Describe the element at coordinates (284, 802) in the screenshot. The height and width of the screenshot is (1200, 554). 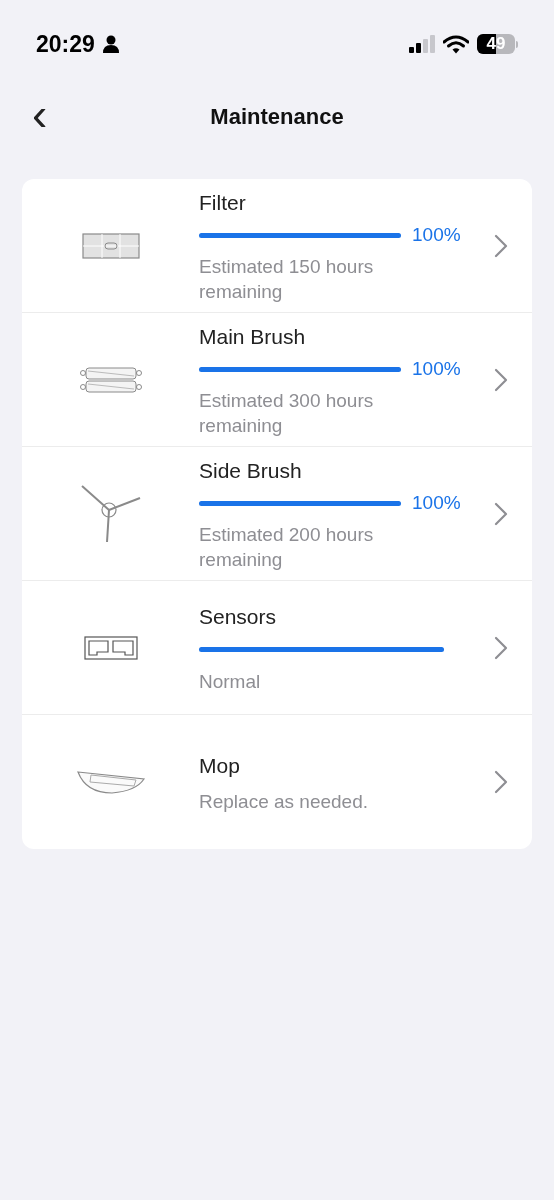
I see `status-text: Replace as needed.` at that location.